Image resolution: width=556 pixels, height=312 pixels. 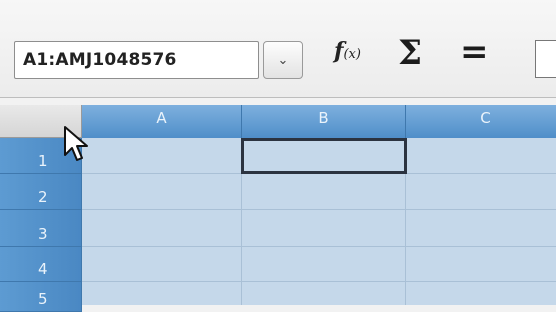 What do you see at coordinates (41, 264) in the screenshot?
I see `row-header-4: 4` at bounding box center [41, 264].